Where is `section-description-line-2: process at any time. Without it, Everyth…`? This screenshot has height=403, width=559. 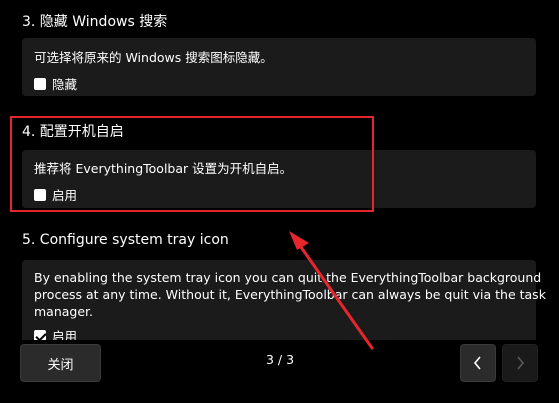 section-description-line-2: process at any time. Without it, Everyth… is located at coordinates (290, 294).